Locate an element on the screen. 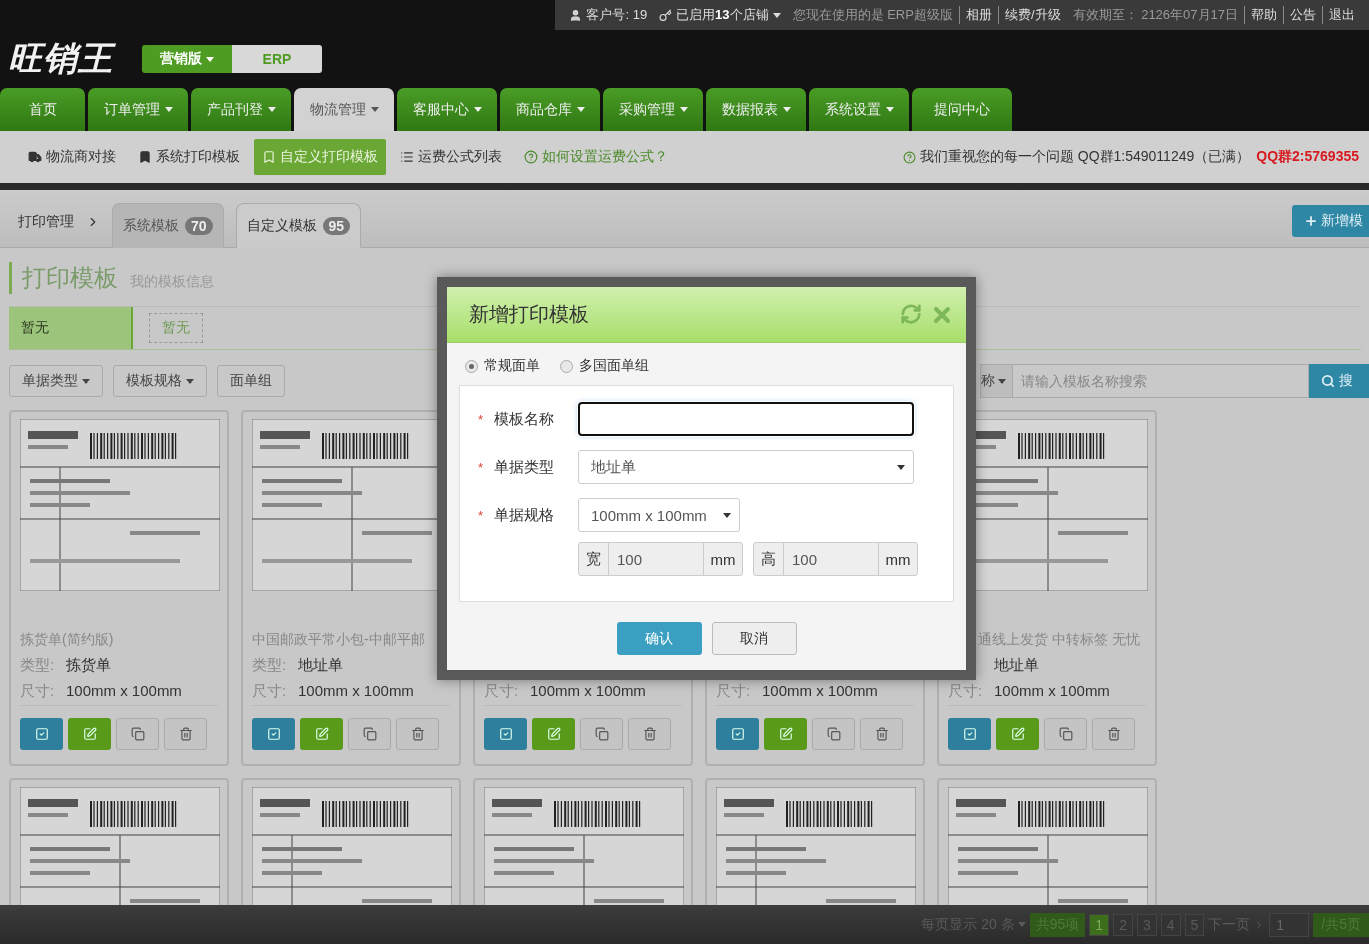 The width and height of the screenshot is (1369, 944). search-icon is located at coordinates (1328, 381).